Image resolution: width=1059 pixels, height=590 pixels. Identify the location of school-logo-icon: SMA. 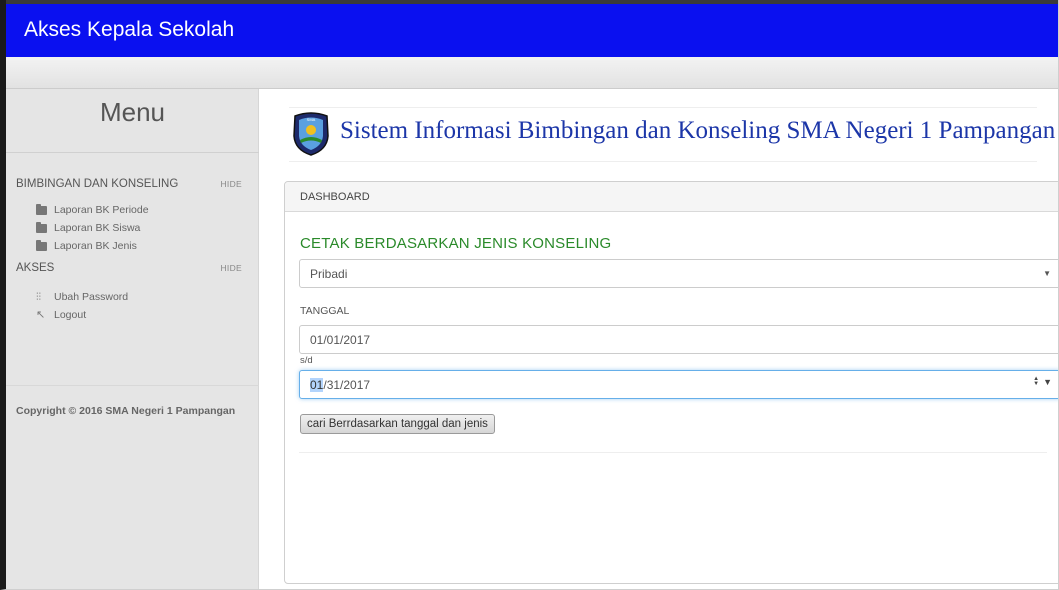
(311, 134).